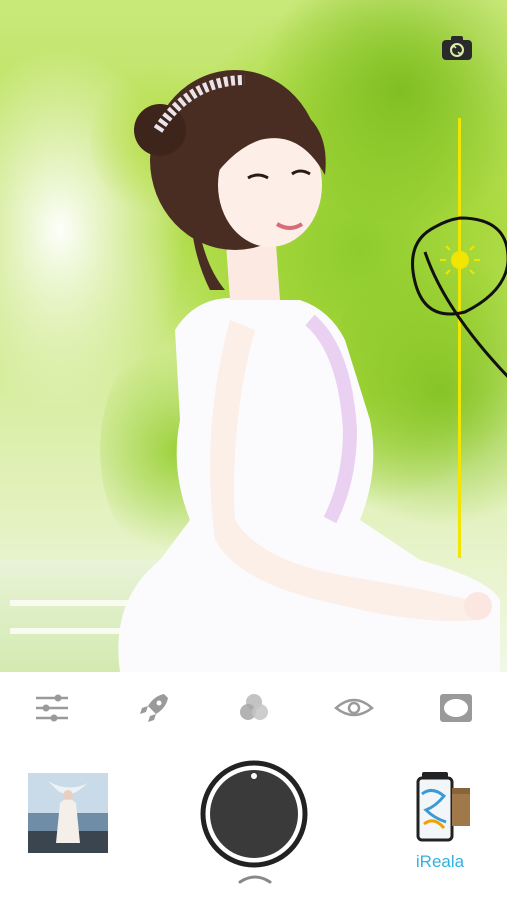 Image resolution: width=507 pixels, height=900 pixels. What do you see at coordinates (52, 708) in the screenshot?
I see `adjust-sliders-icon` at bounding box center [52, 708].